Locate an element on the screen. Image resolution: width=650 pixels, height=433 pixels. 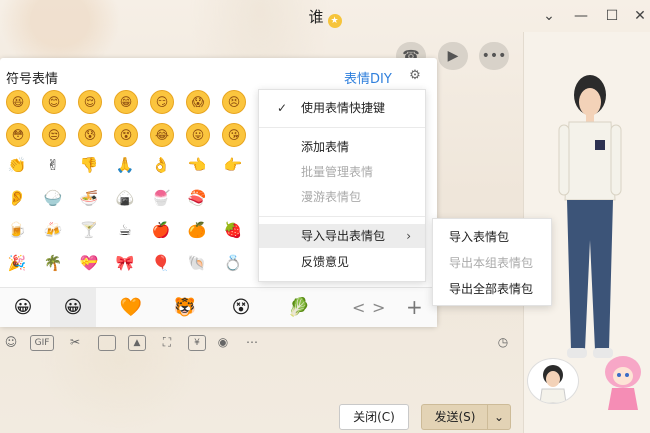
red-packet-icon: ¥ is located at coordinates (197, 343).